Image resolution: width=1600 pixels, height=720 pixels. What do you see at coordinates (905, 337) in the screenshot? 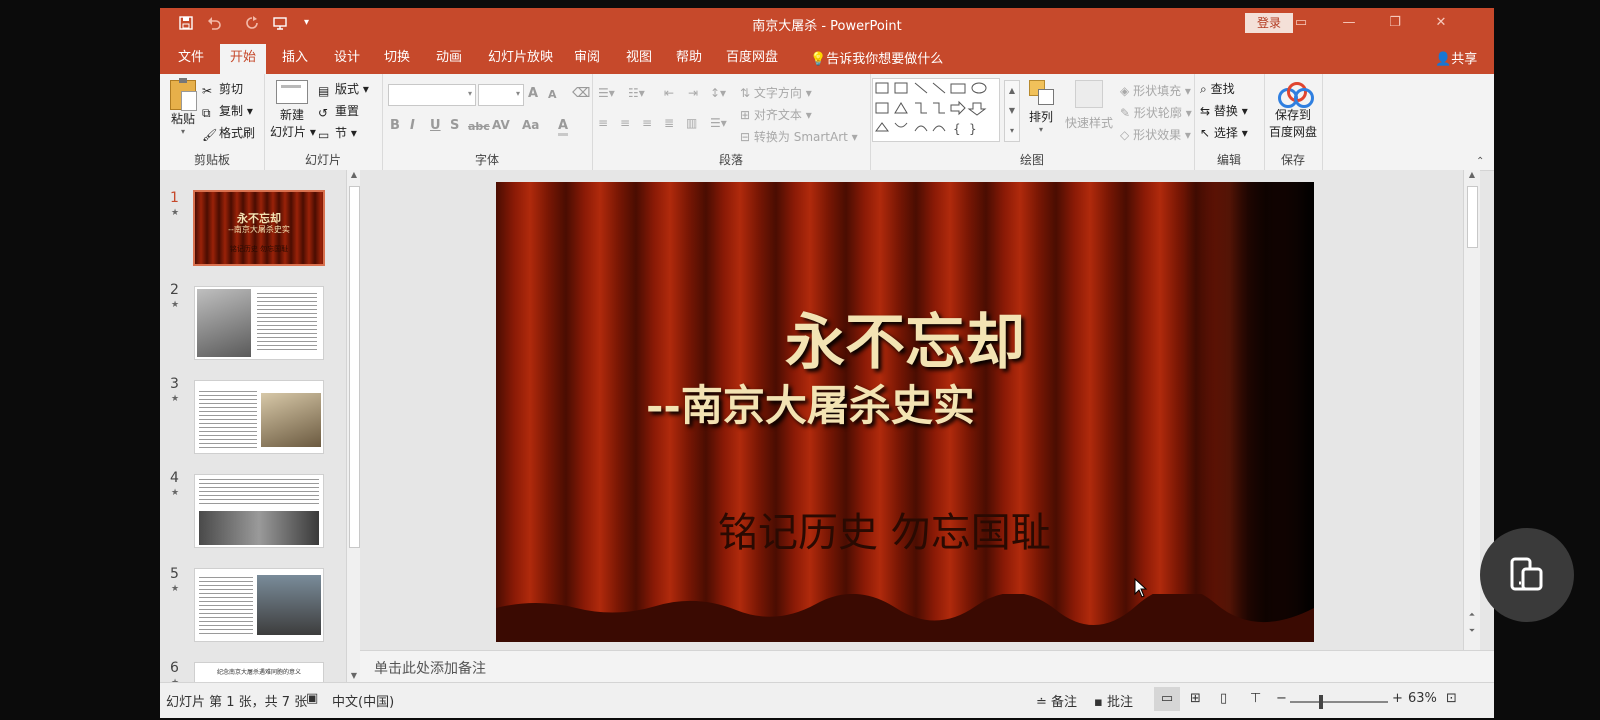
I see `slide-title: 永不忘却` at bounding box center [905, 337].